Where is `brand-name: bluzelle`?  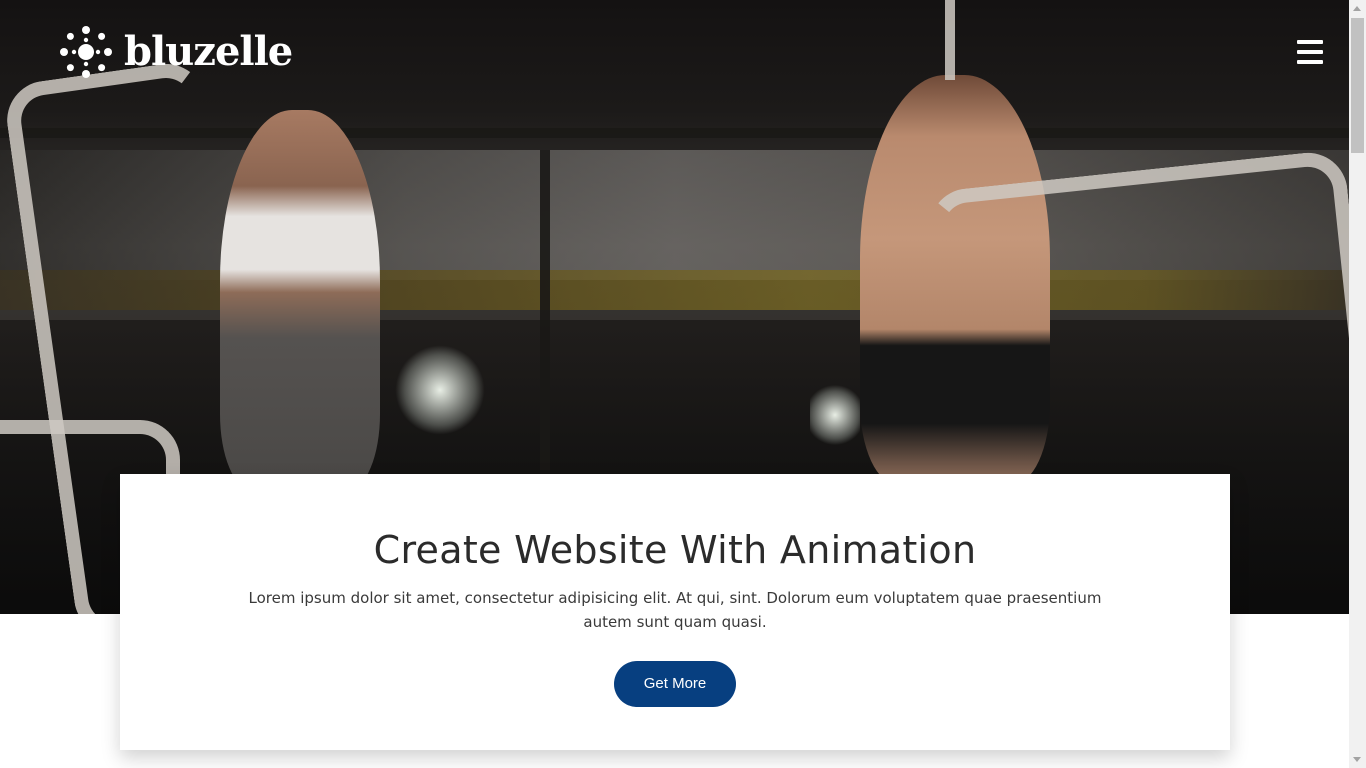 brand-name: bluzelle is located at coordinates (208, 51).